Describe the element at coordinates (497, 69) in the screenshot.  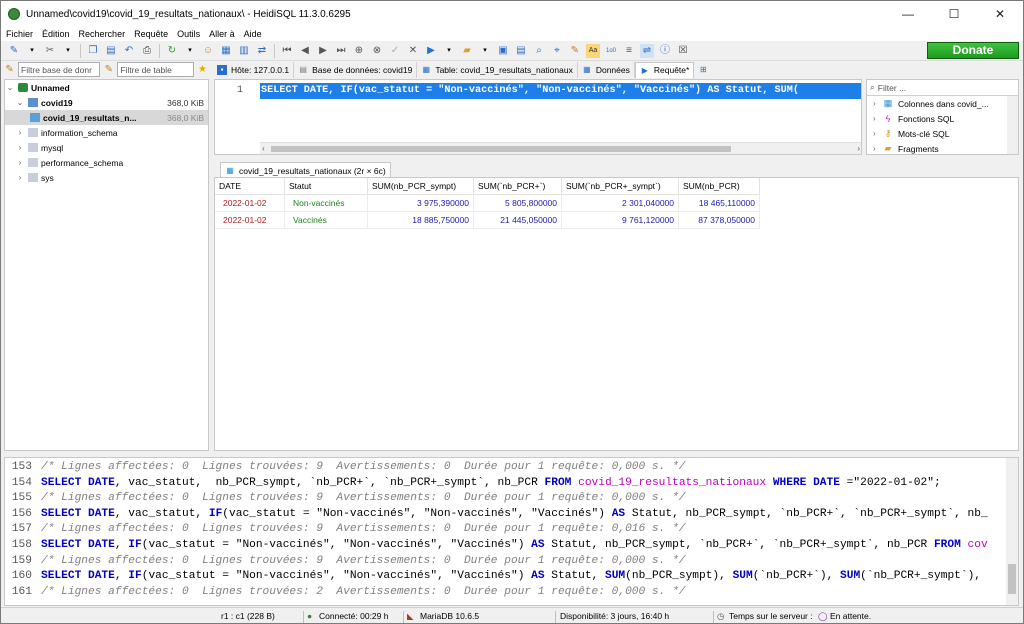
I see `tab-table: ▦ Table: covid_19_resultats_nationaux` at that location.